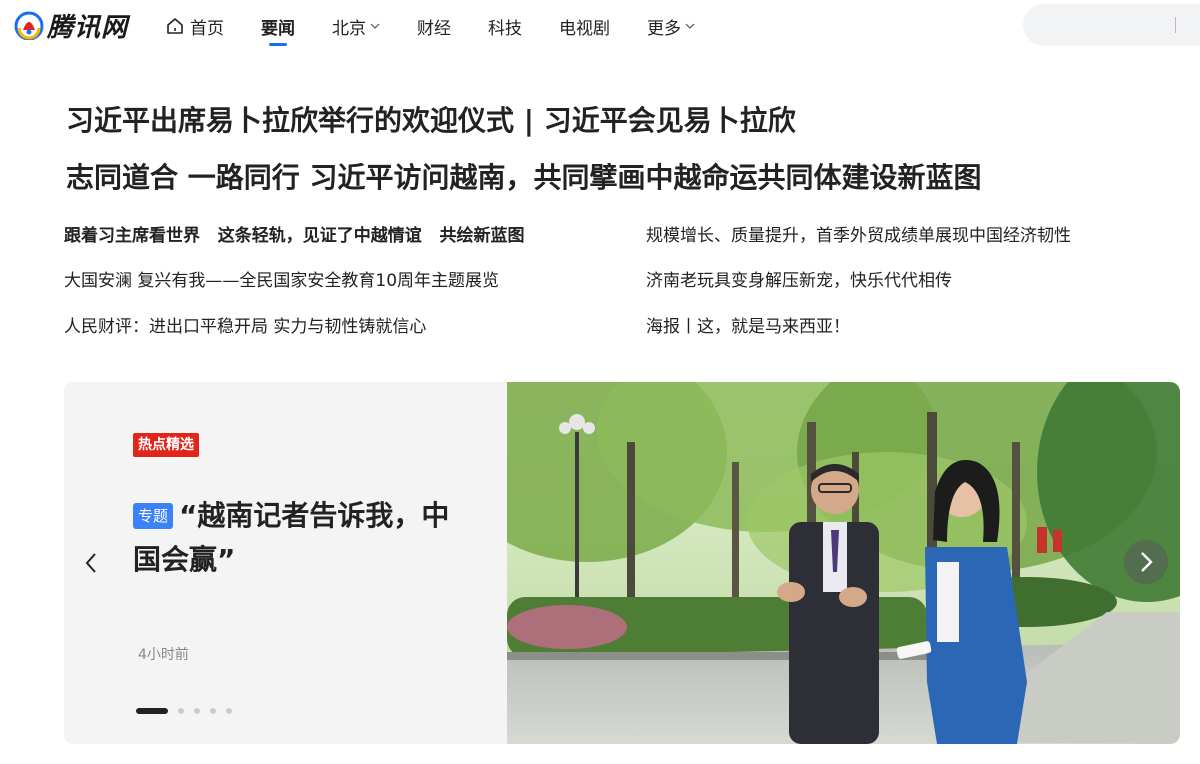 Image resolution: width=1200 pixels, height=764 pixels. Describe the element at coordinates (88, 27) in the screenshot. I see `logo-text: 腾讯网` at that location.